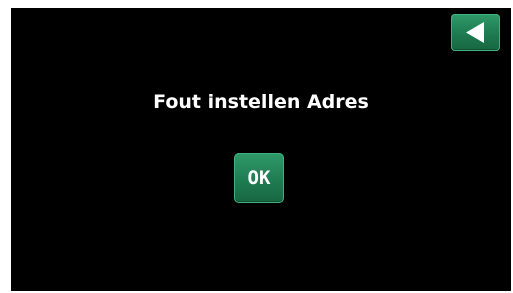 The width and height of the screenshot is (513, 293). Describe the element at coordinates (261, 102) in the screenshot. I see `error-message: Fout instellen Adres` at that location.